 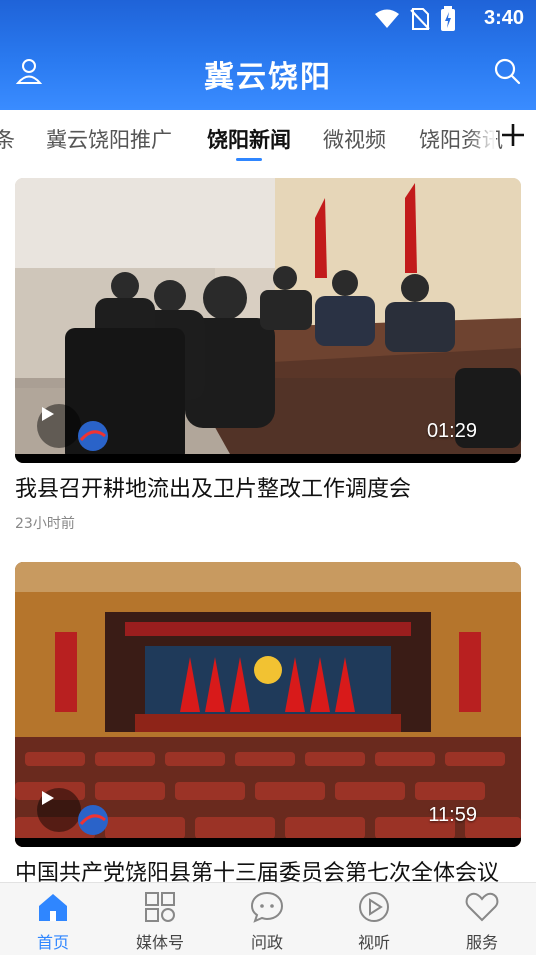 I want to click on top-header: 3:40 冀云饶阳, so click(x=268, y=55).